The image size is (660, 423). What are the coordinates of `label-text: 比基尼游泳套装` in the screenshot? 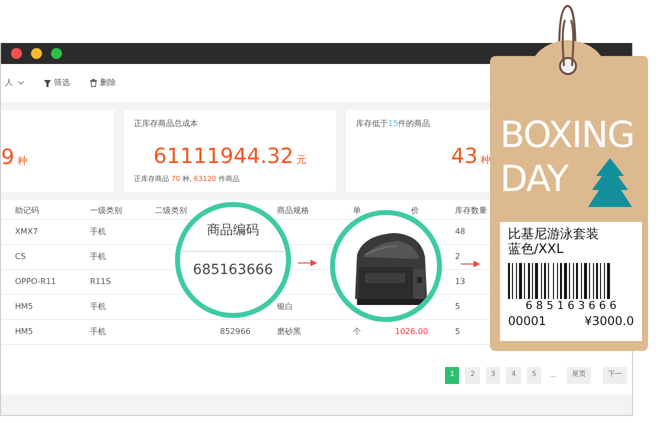 It's located at (554, 235).